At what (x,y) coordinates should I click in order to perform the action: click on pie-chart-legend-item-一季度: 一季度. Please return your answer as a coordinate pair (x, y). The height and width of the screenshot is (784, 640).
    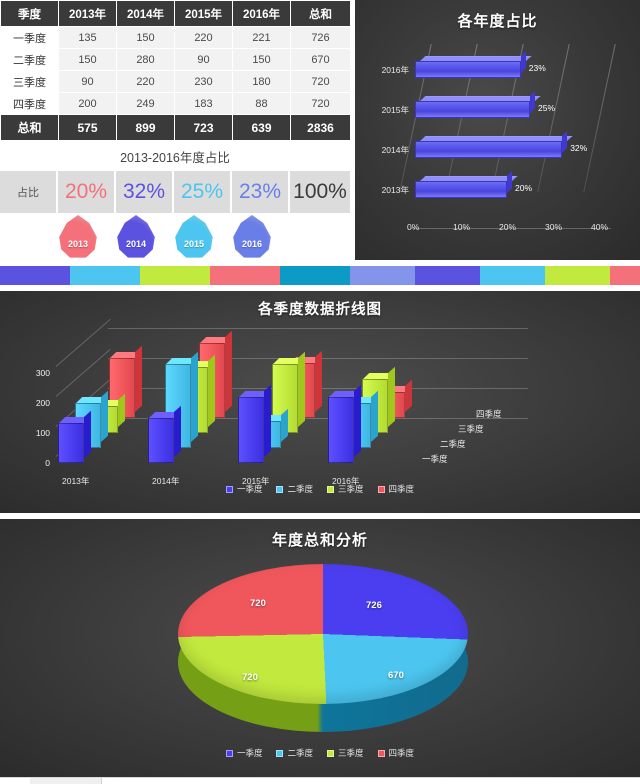
    Looking at the image, I should click on (244, 753).